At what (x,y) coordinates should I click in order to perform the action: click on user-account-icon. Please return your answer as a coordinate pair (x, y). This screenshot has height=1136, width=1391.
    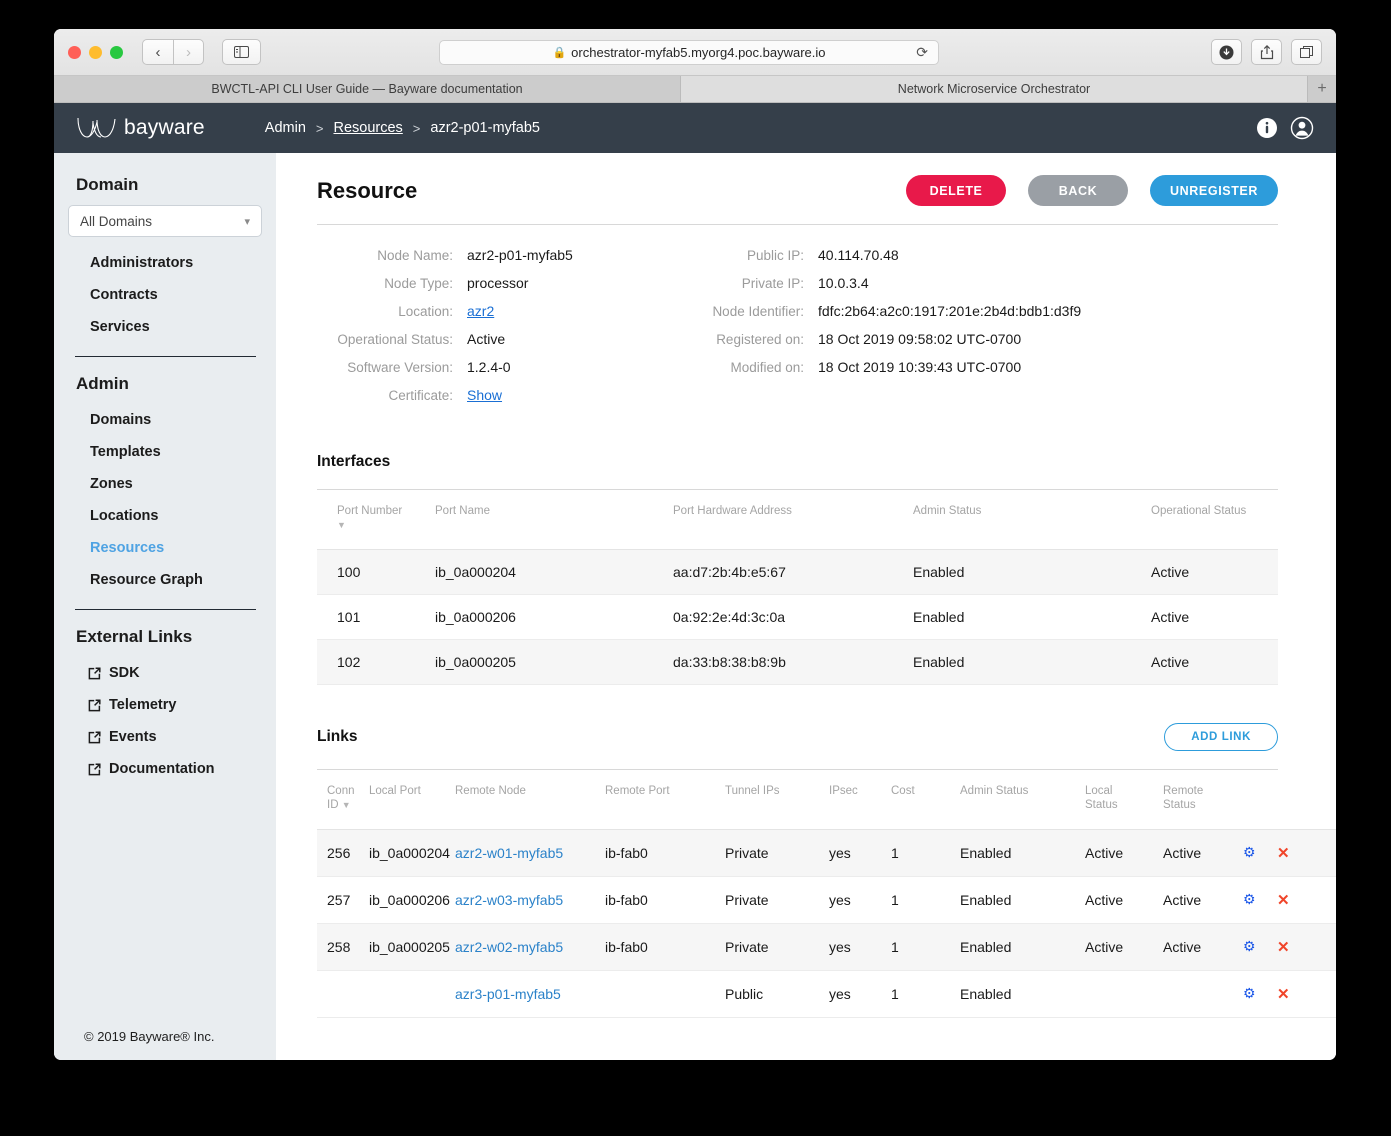
    Looking at the image, I should click on (1302, 128).